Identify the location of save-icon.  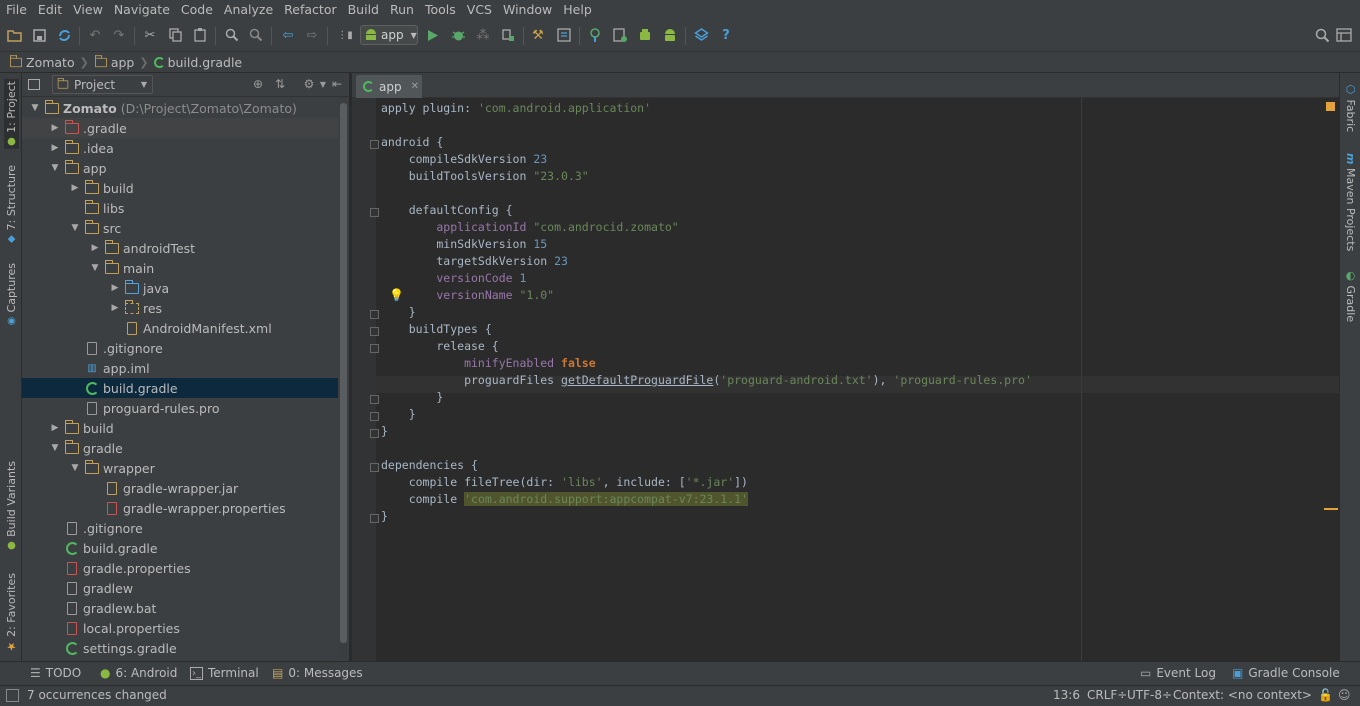
(39, 35).